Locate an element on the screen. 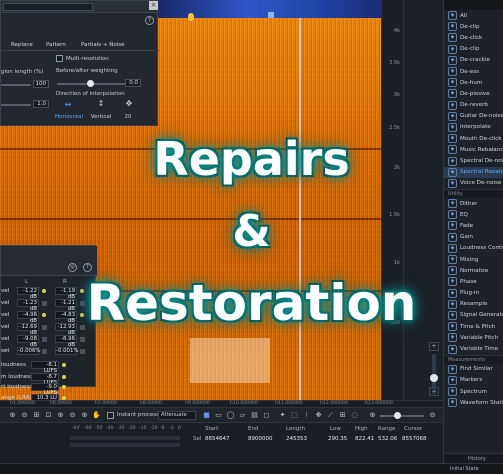  module-item-guitar-de-noise: ◈ Guitar De-noise is located at coordinates (473, 116).